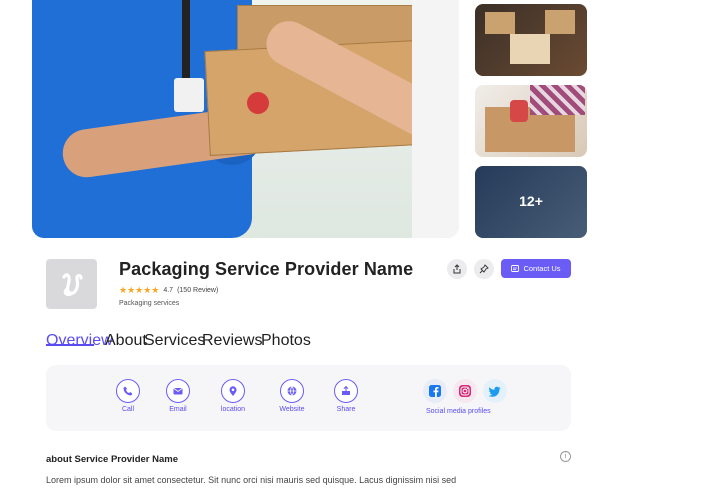 This screenshot has height=490, width=724. I want to click on website-action: Website, so click(292, 396).